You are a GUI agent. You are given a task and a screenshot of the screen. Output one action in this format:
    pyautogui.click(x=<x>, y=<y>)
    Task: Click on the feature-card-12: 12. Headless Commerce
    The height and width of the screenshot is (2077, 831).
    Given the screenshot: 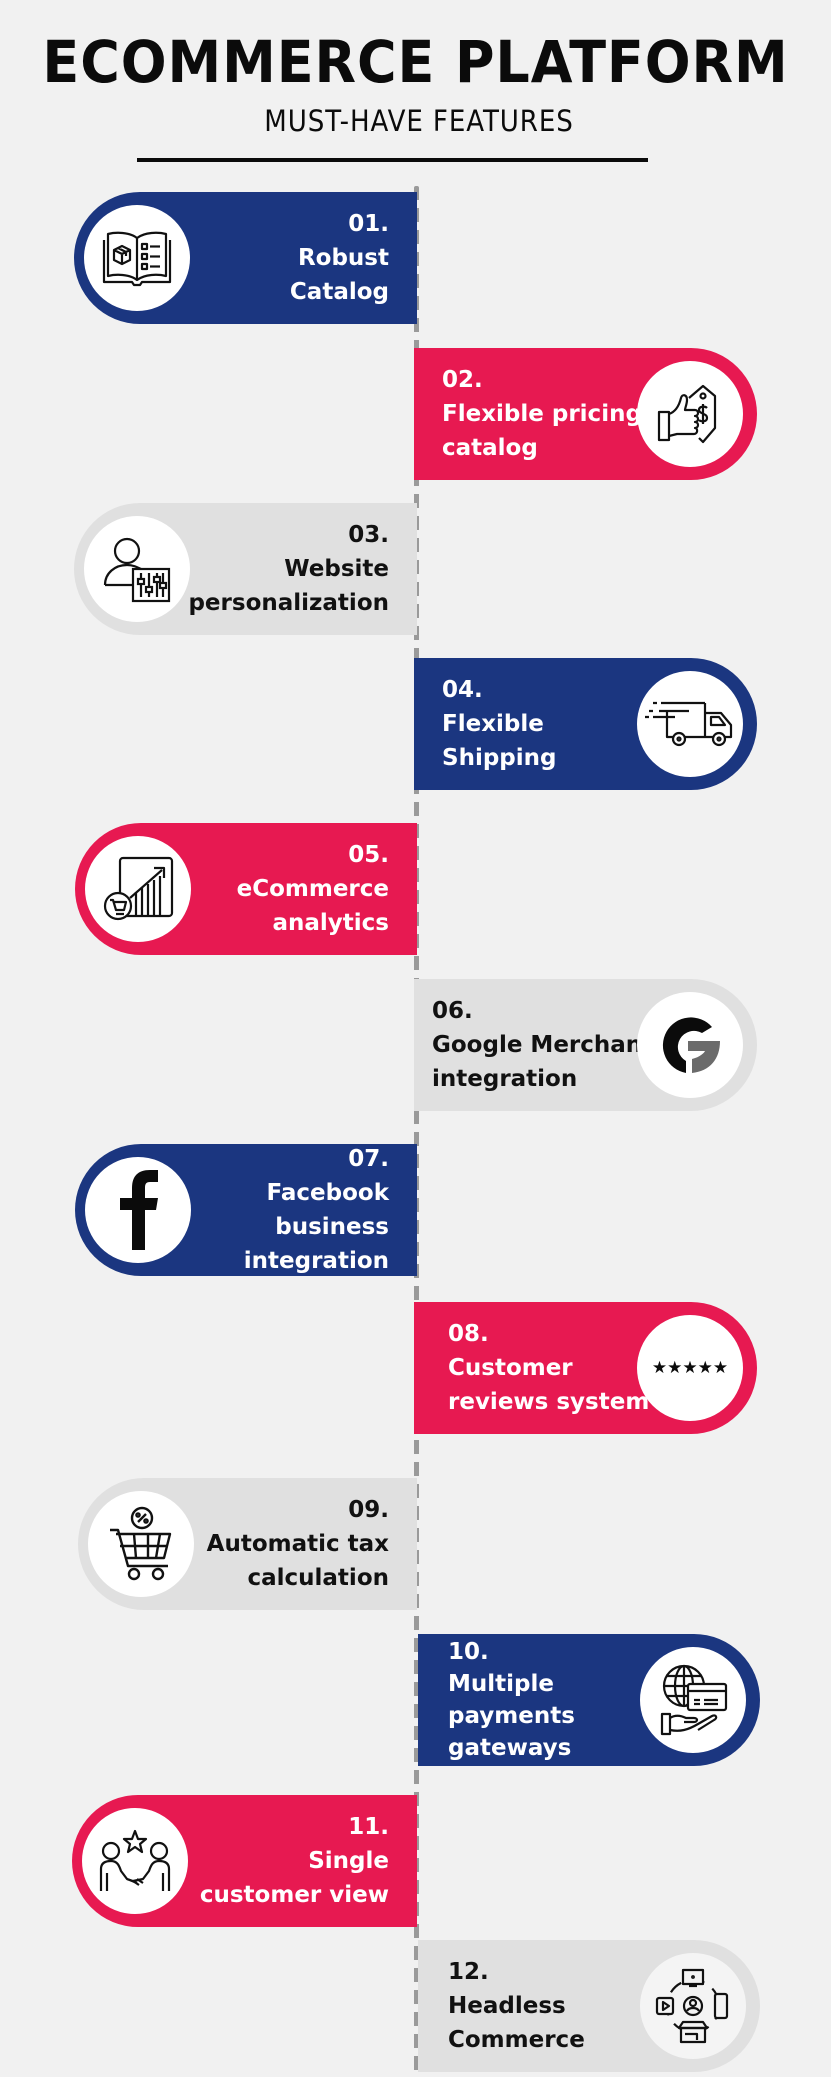 What is the action you would take?
    pyautogui.click(x=589, y=2006)
    